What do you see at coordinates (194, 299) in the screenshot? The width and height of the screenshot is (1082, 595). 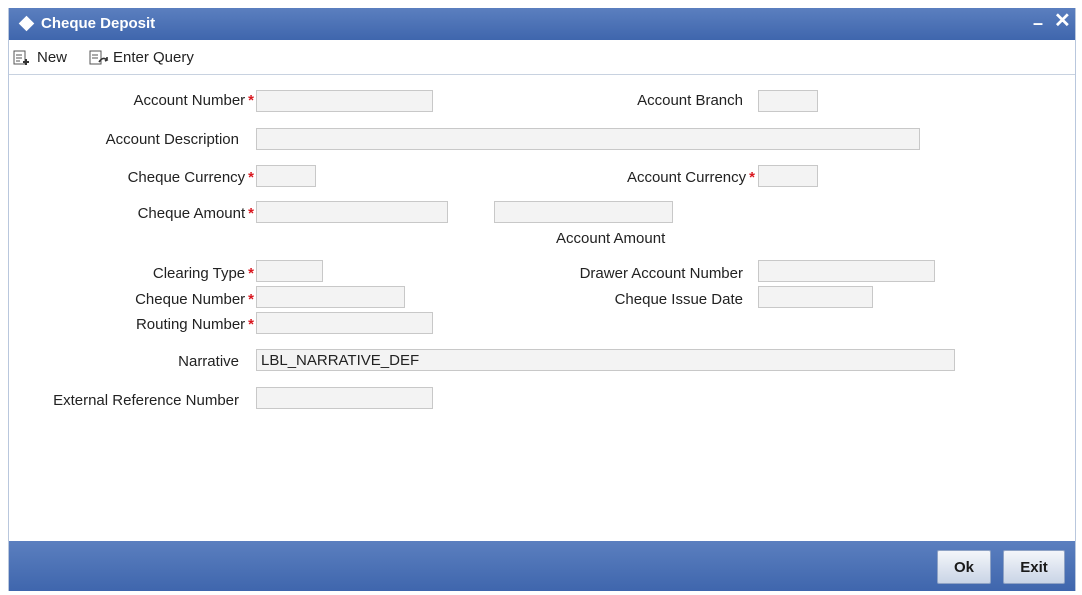 I see `cheque-number-label: Cheque Number *` at bounding box center [194, 299].